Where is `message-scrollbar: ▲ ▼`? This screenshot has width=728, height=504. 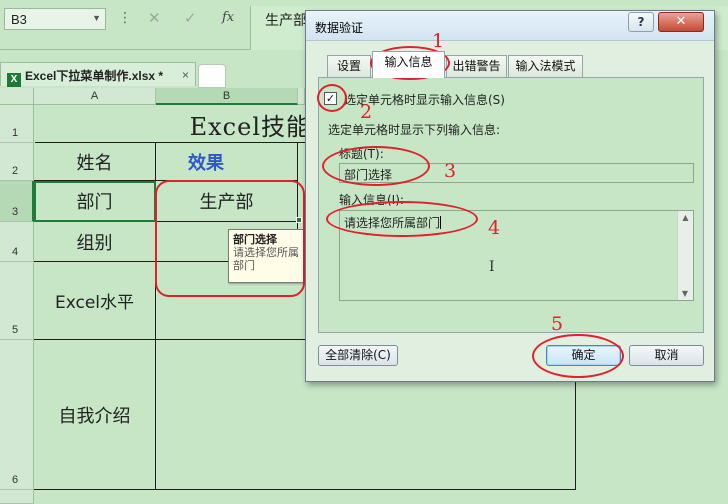 message-scrollbar: ▲ ▼ is located at coordinates (685, 255).